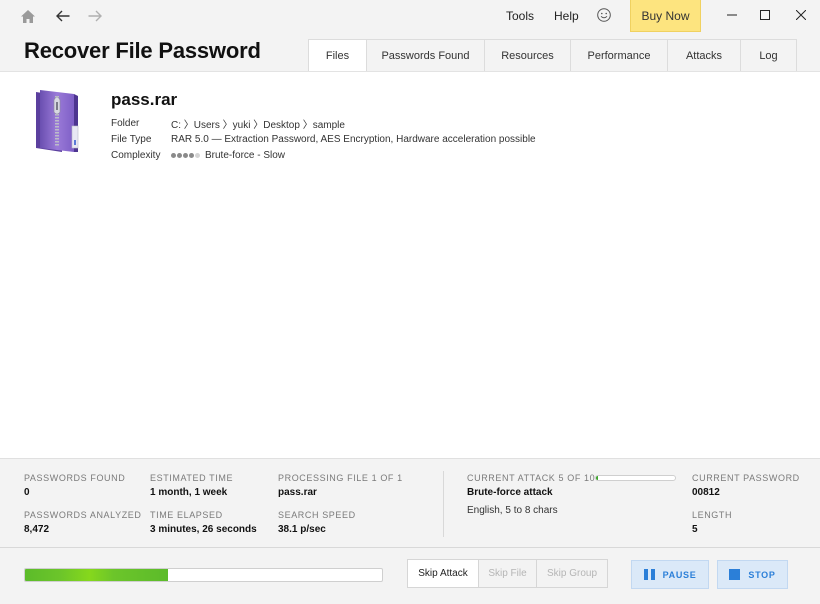 The width and height of the screenshot is (820, 604). What do you see at coordinates (302, 529) in the screenshot?
I see `search-speed-value: 38.1 p/sec` at bounding box center [302, 529].